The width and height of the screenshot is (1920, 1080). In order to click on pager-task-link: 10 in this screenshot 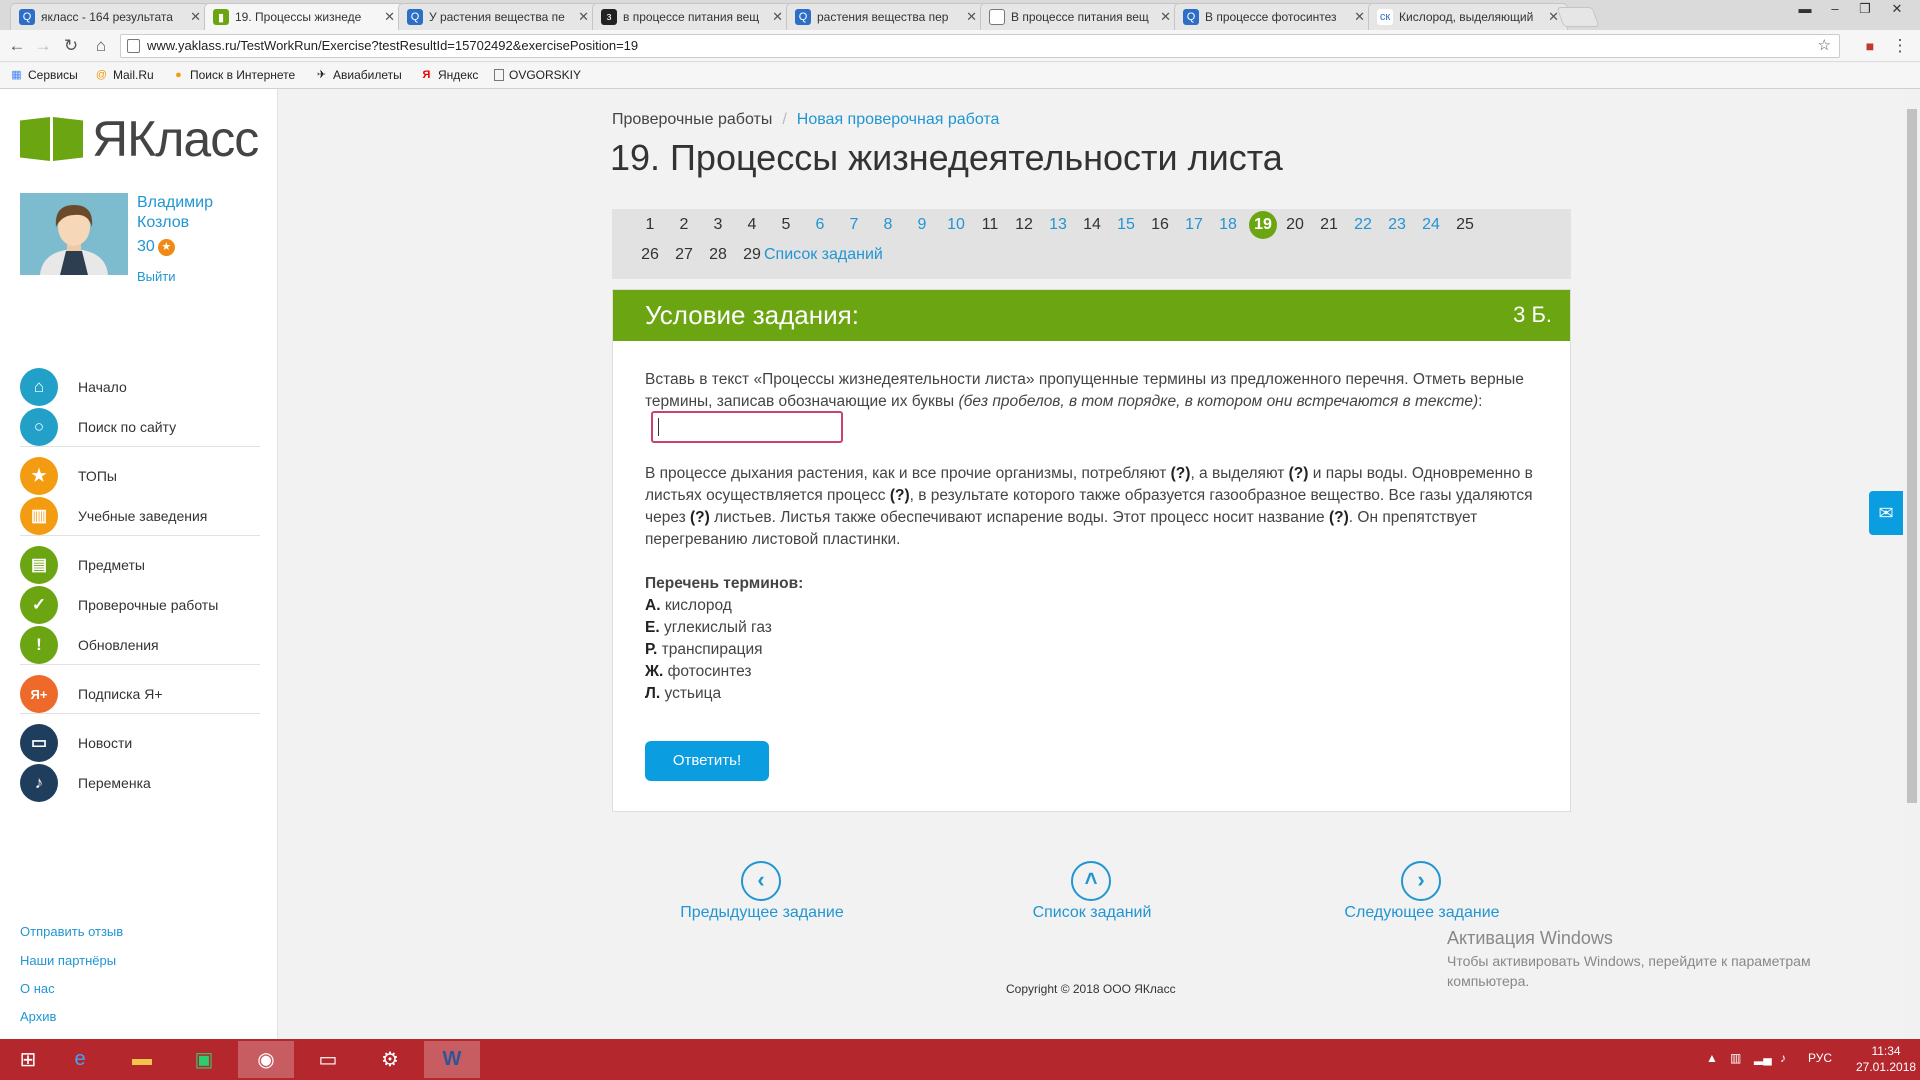, I will do `click(956, 225)`.